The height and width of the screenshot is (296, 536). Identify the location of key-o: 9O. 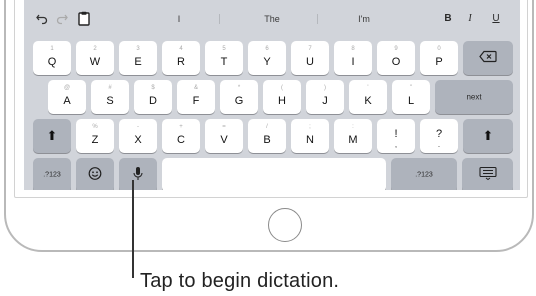
(396, 58).